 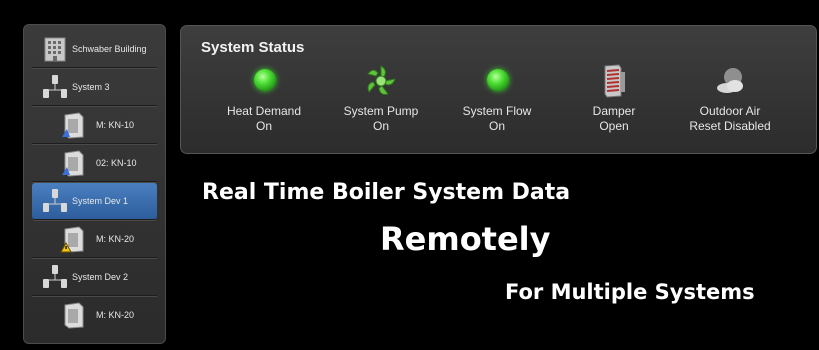 What do you see at coordinates (94, 163) in the screenshot?
I see `sidebar-item-02-kn-10: 02: KN-10` at bounding box center [94, 163].